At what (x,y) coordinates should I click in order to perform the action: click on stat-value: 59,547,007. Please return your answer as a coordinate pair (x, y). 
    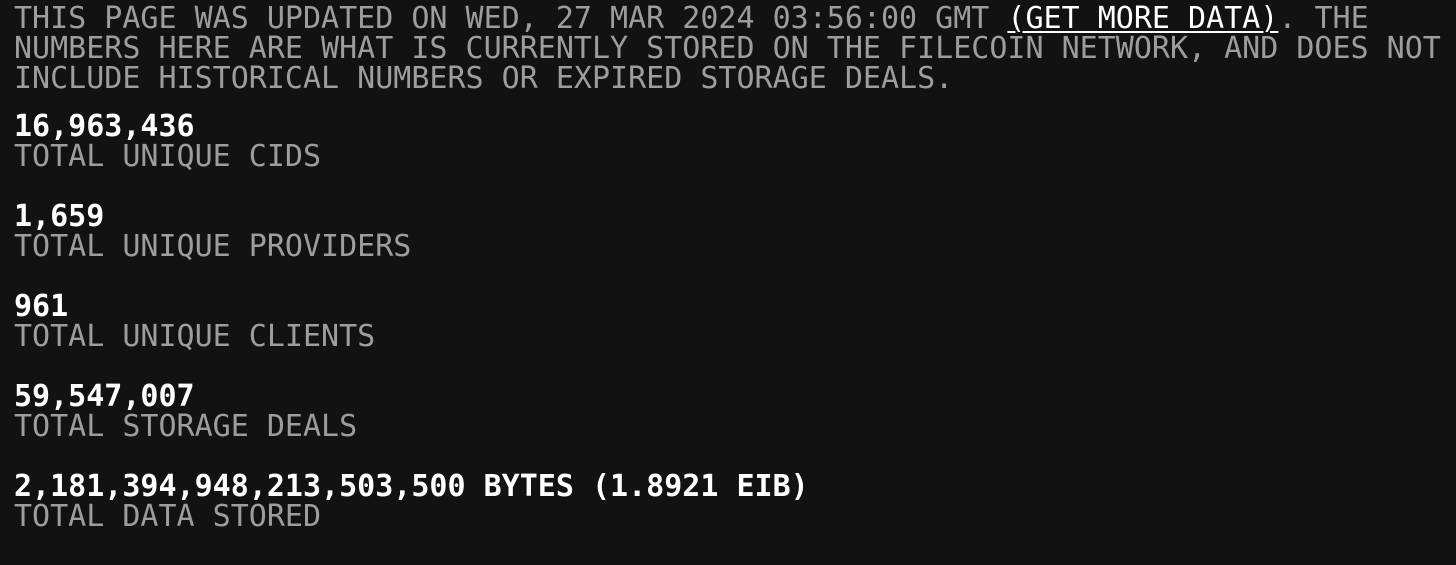
    Looking at the image, I should click on (104, 396).